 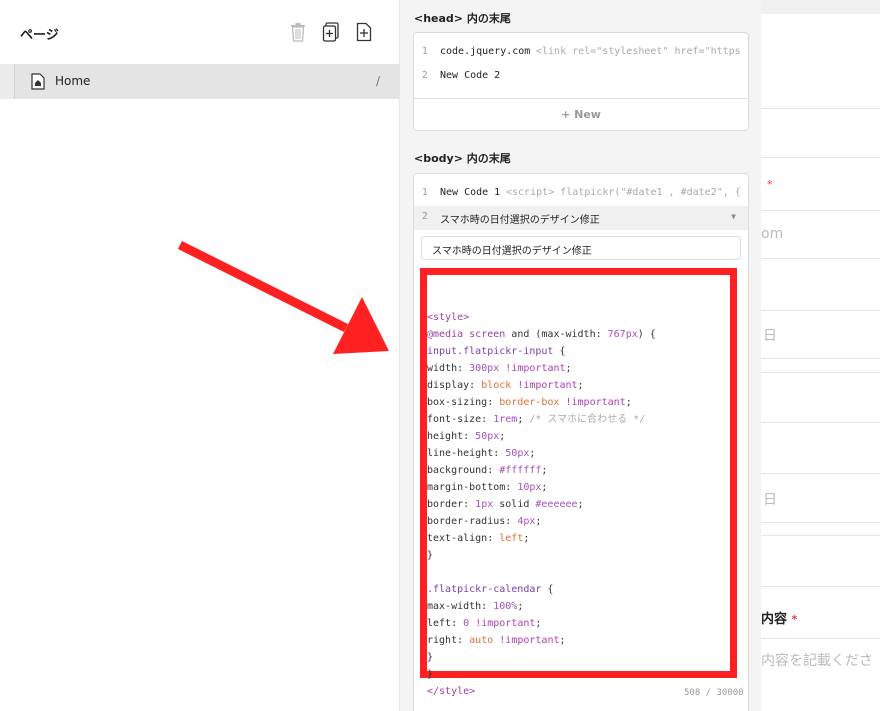 What do you see at coordinates (484, 623) in the screenshot?
I see `code-line: left: 0 !important;` at bounding box center [484, 623].